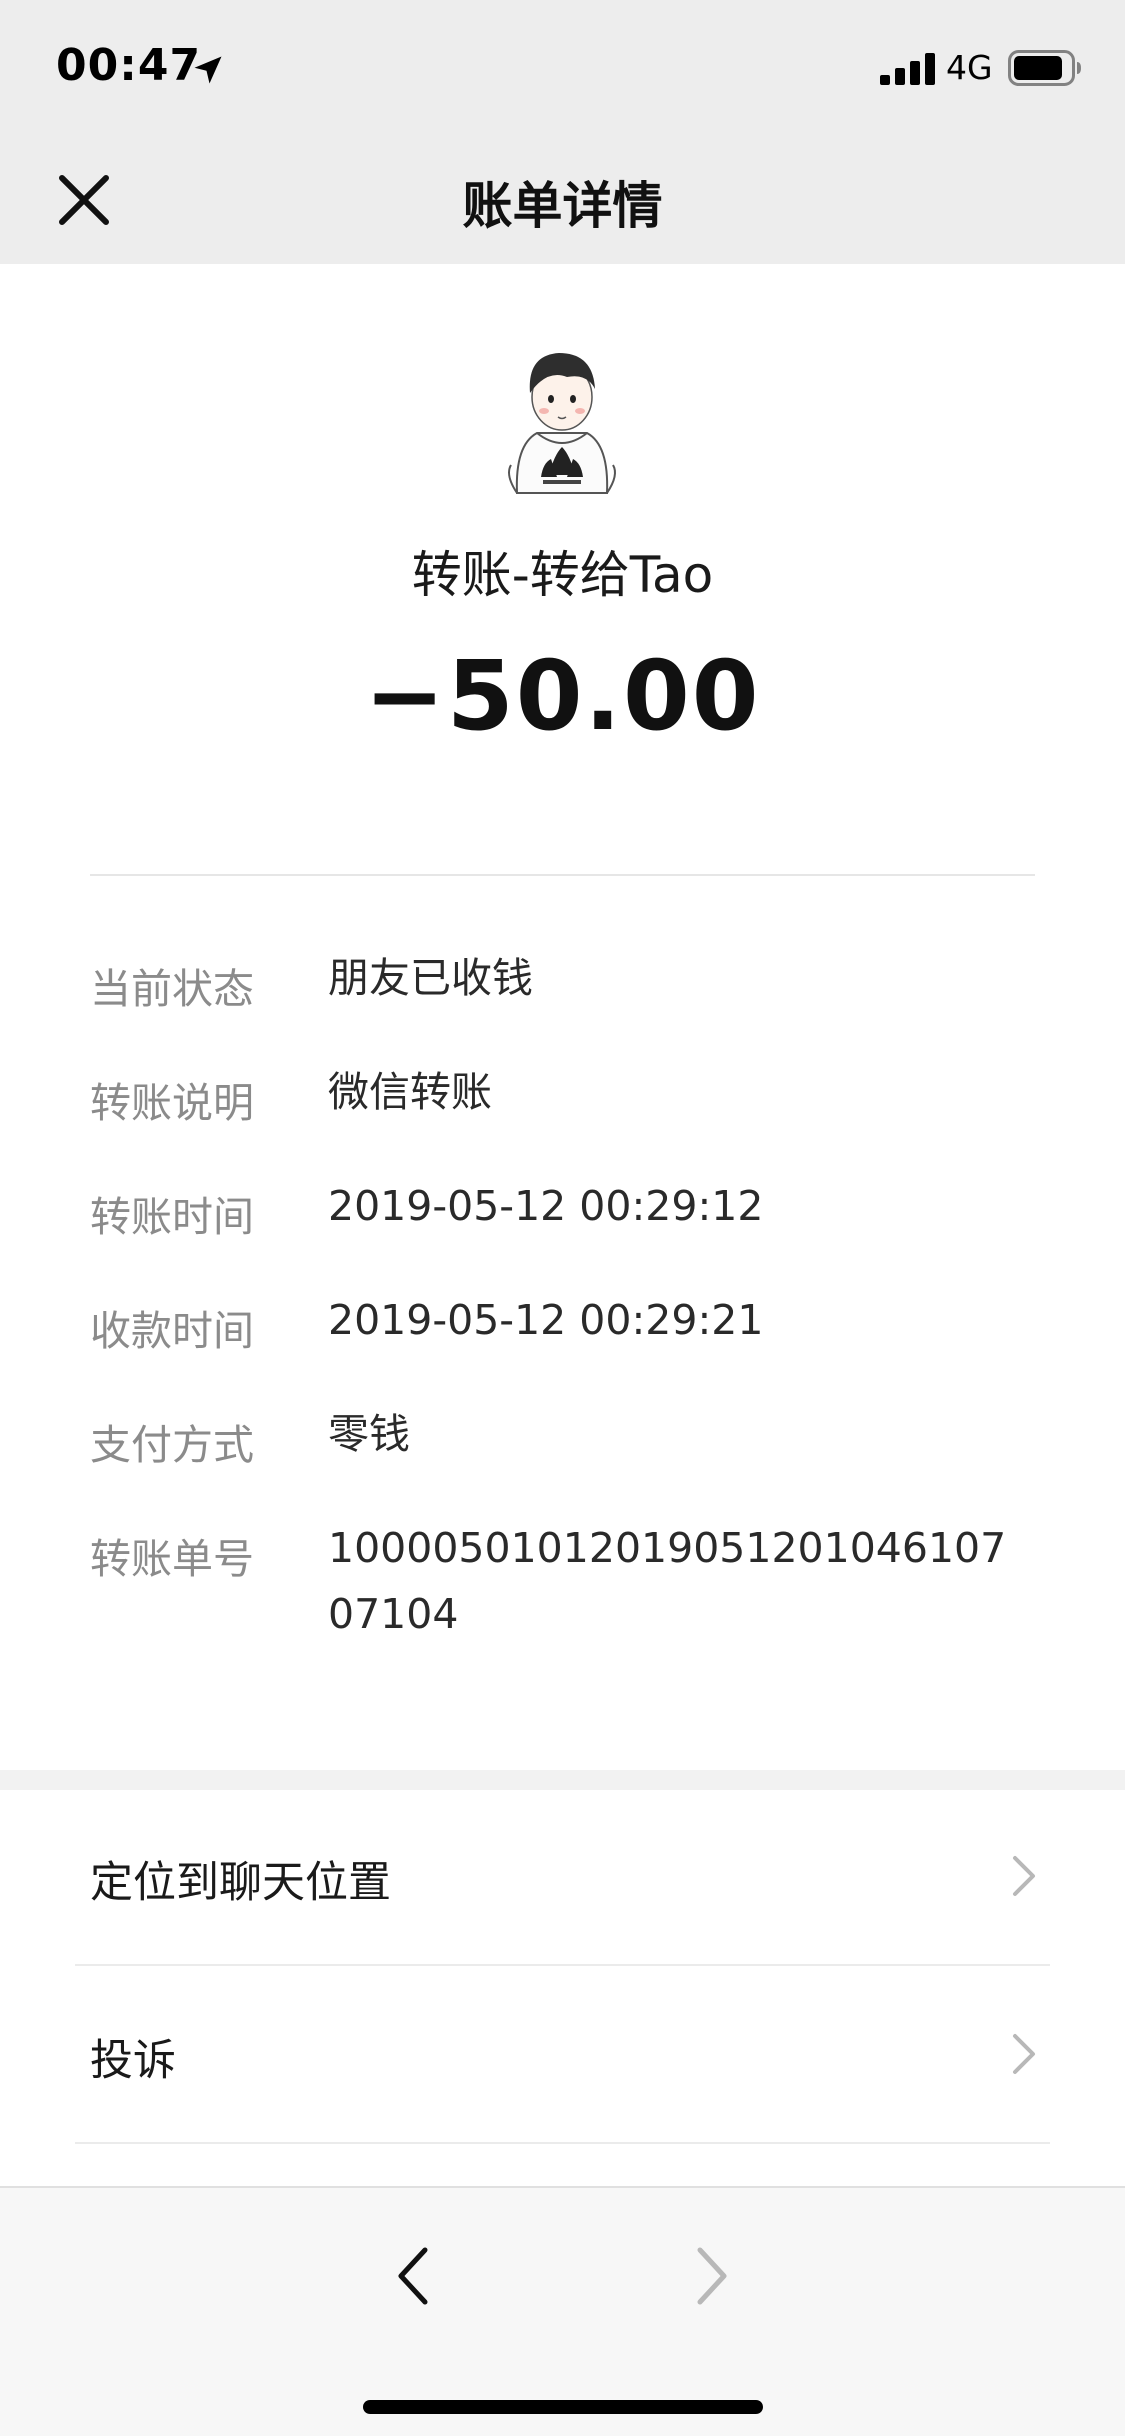 Image resolution: width=1125 pixels, height=2436 pixels. What do you see at coordinates (546, 1206) in the screenshot?
I see `detail-value: 2019-05-12 00:29:12` at bounding box center [546, 1206].